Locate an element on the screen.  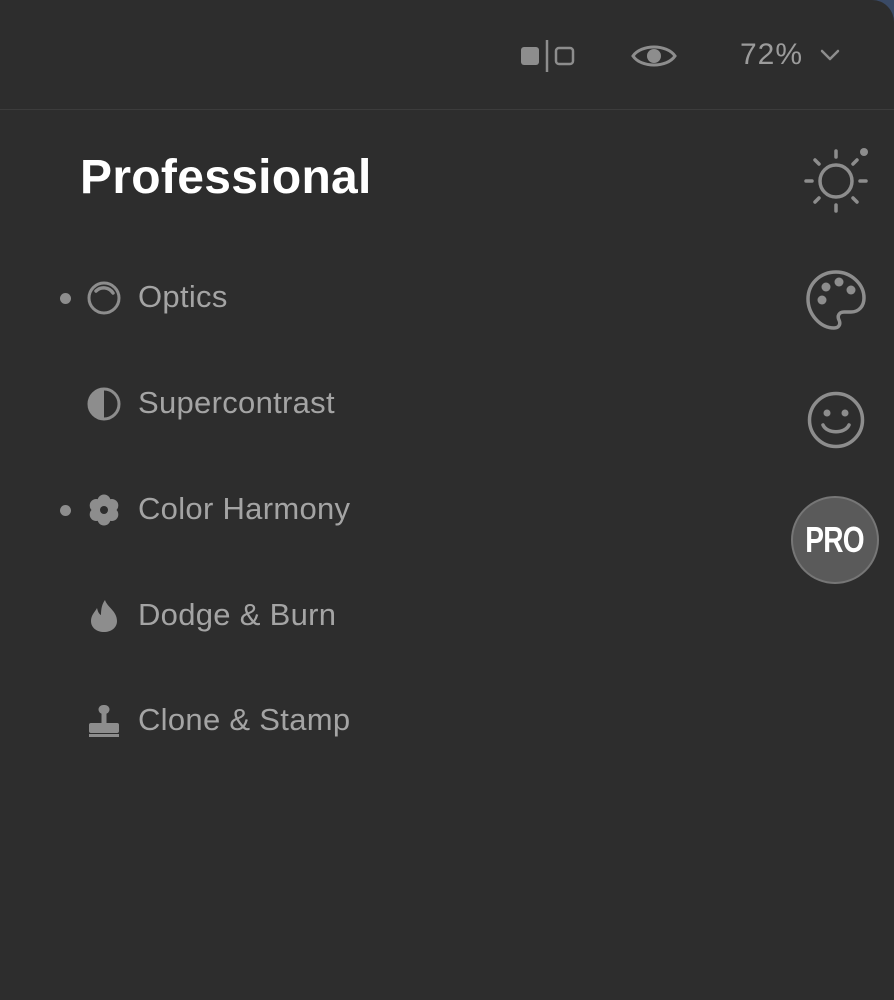
tab-pro: PRO is located at coordinates (835, 540).